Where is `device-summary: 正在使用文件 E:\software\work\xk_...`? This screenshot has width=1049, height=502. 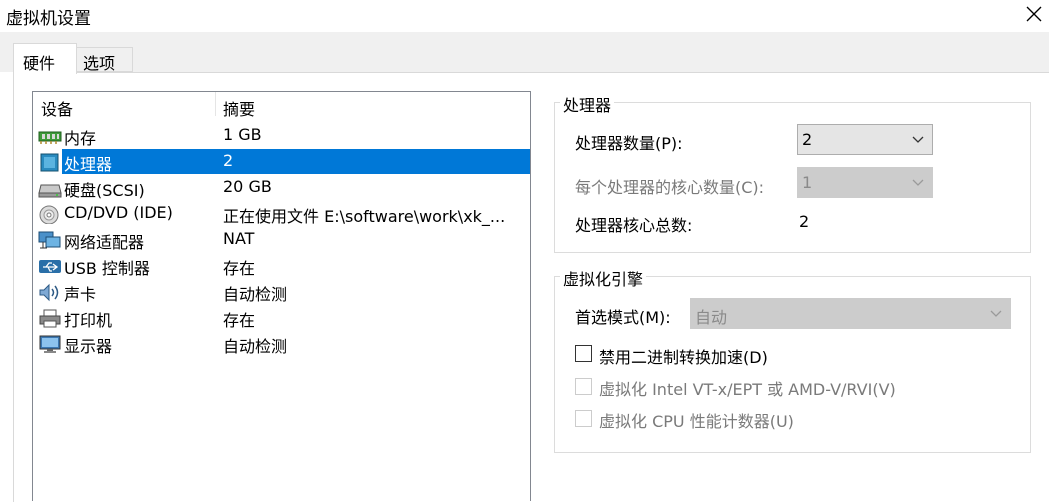
device-summary: 正在使用文件 E:\software\work\xk_... is located at coordinates (364, 216).